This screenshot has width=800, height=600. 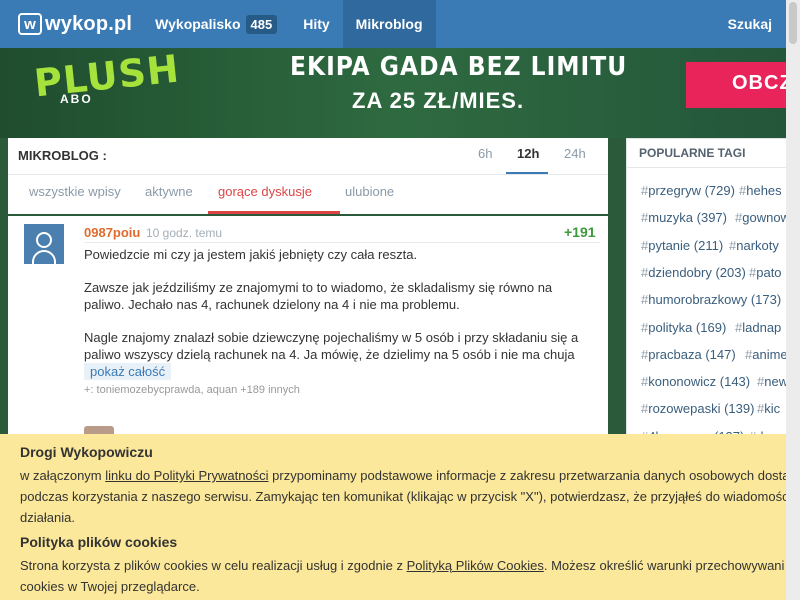 I want to click on tag-label: pato, so click(x=769, y=272).